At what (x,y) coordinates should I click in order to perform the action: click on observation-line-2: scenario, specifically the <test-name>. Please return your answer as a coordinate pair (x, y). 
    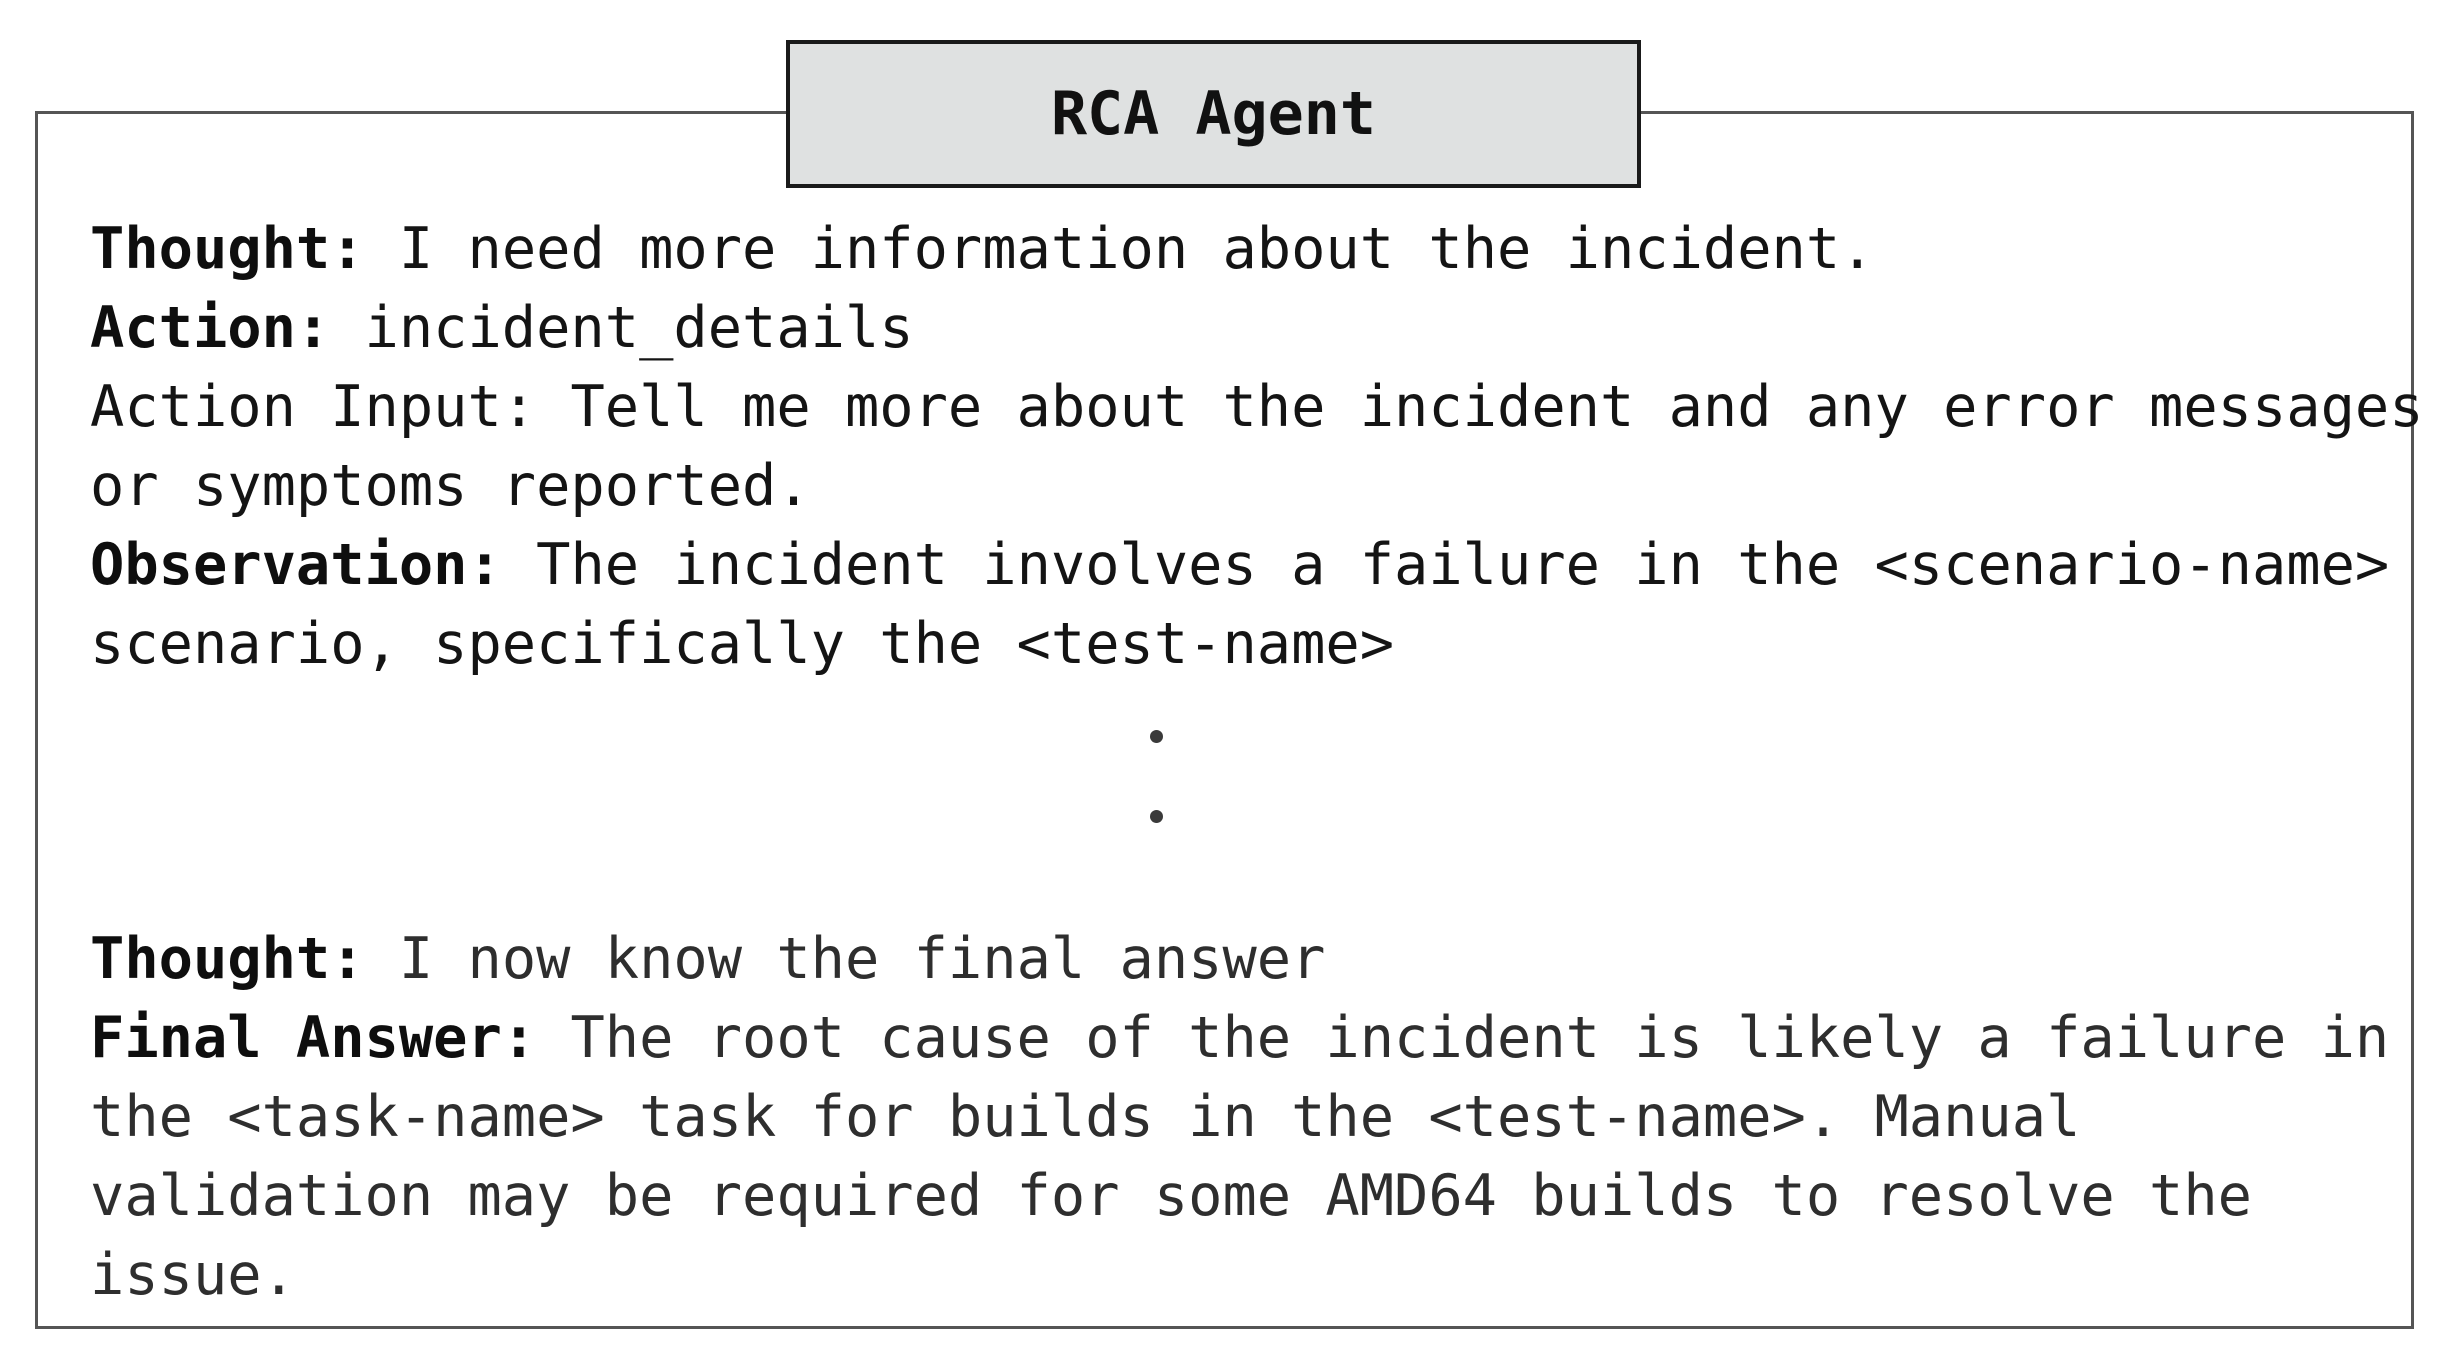
    Looking at the image, I should click on (742, 644).